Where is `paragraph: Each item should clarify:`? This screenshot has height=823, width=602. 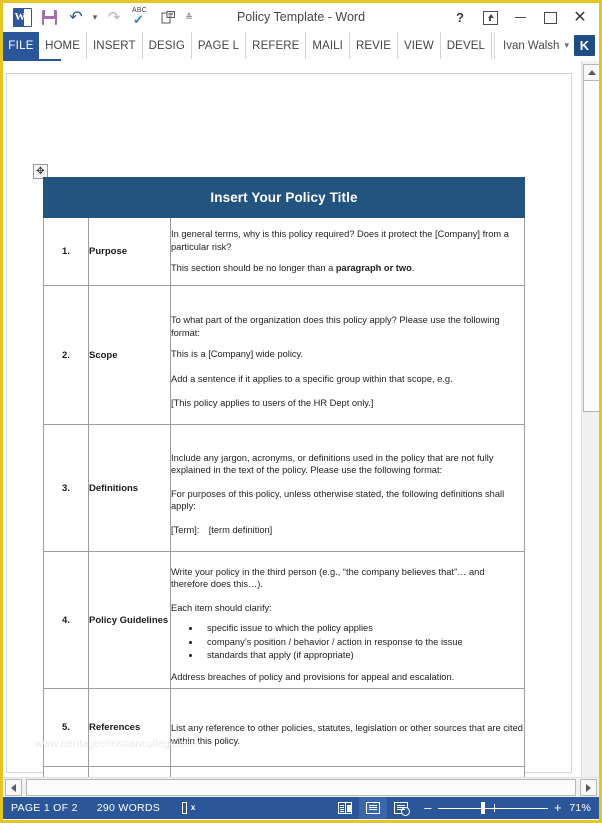 paragraph: Each item should clarify: is located at coordinates (221, 607).